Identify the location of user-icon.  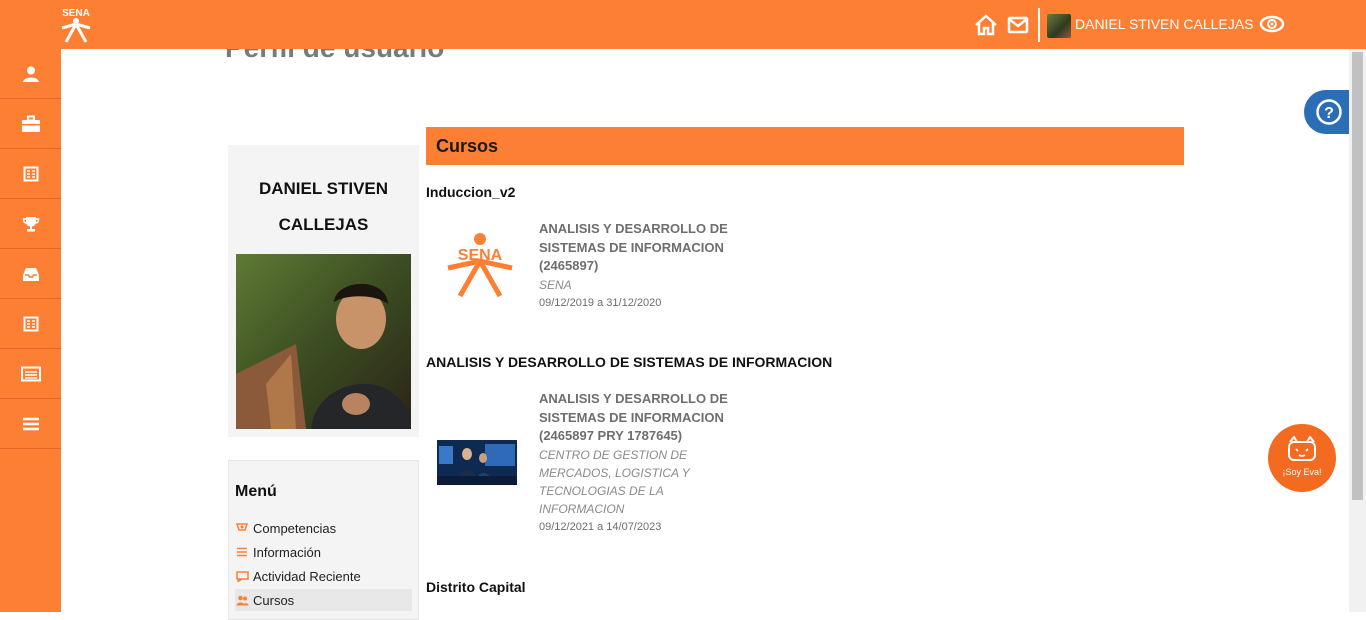
(30, 74).